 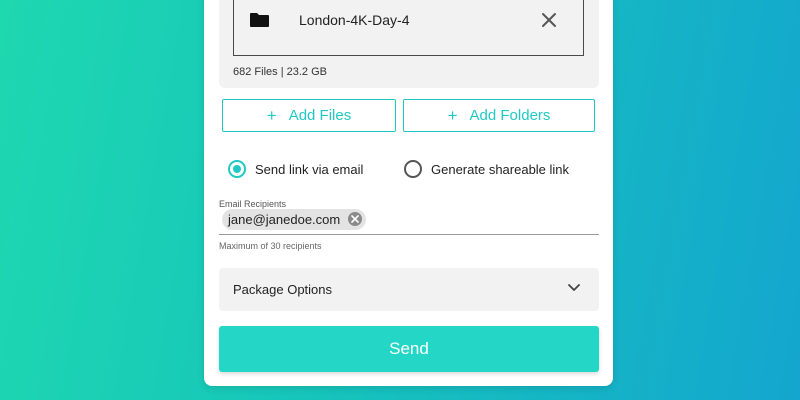 I want to click on send-button: Send, so click(x=409, y=349).